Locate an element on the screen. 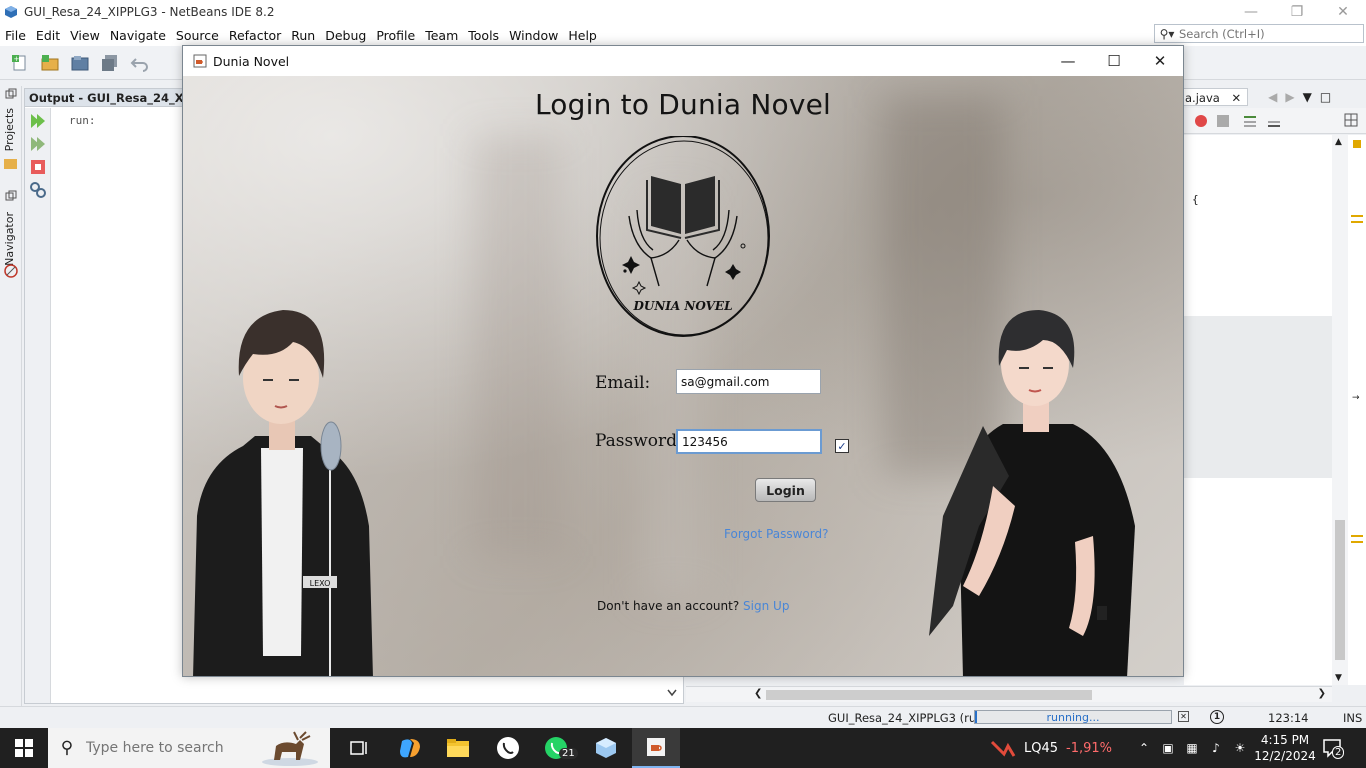  wifi-icon: ☀ is located at coordinates (1240, 748).